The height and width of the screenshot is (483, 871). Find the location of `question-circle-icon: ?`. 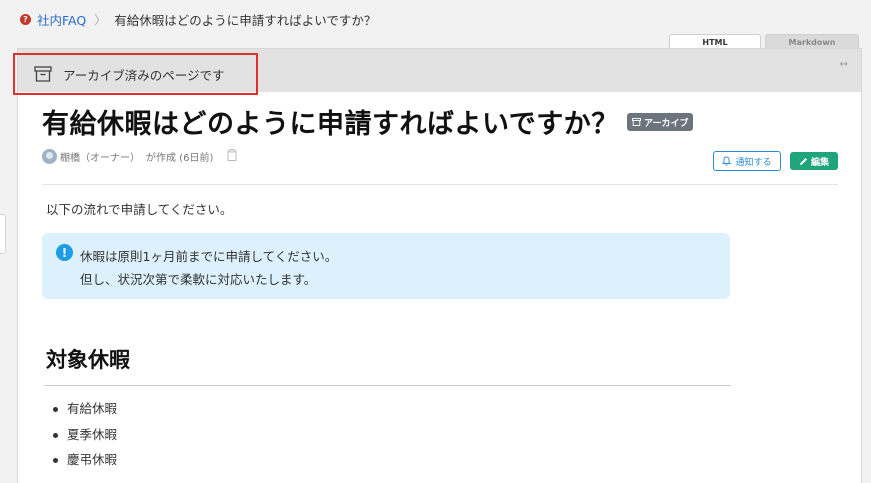

question-circle-icon: ? is located at coordinates (25, 19).